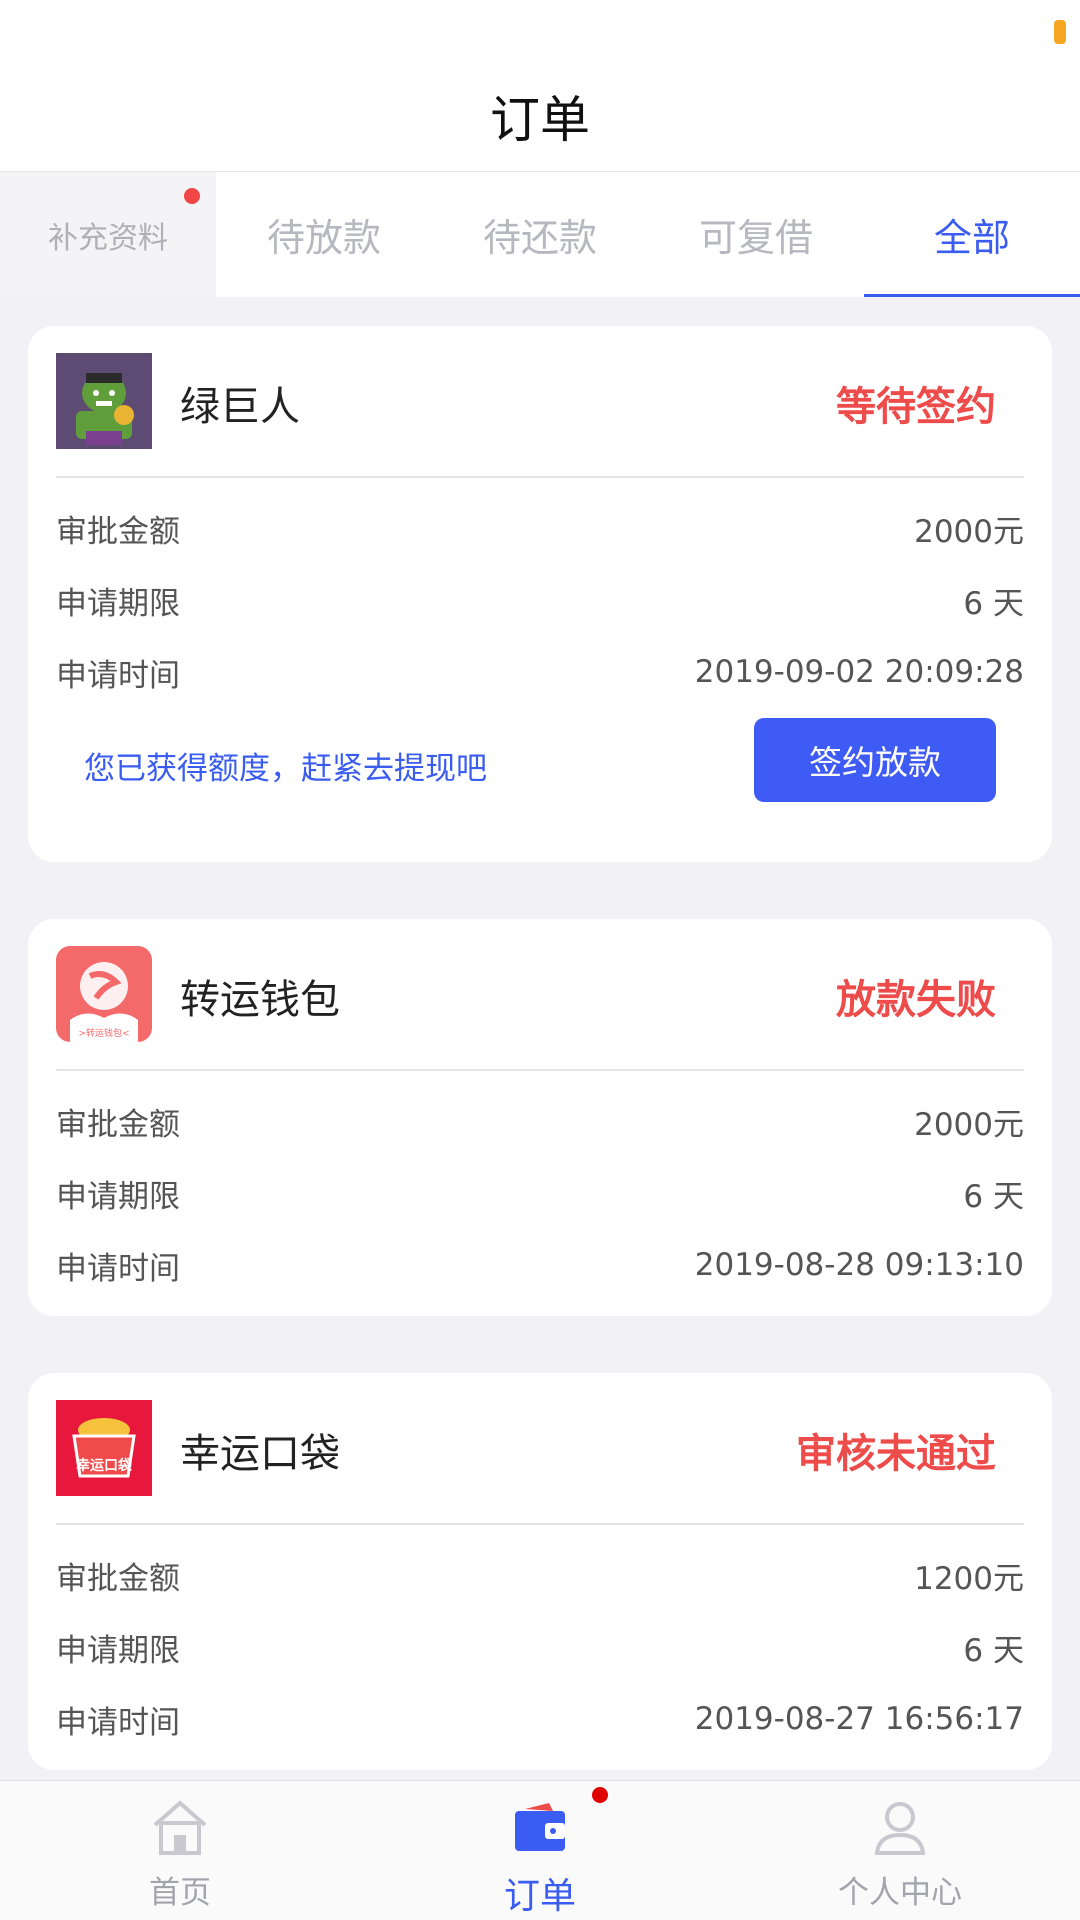 Image resolution: width=1080 pixels, height=1920 pixels. I want to click on tab-supplement-info: 补充资料, so click(108, 234).